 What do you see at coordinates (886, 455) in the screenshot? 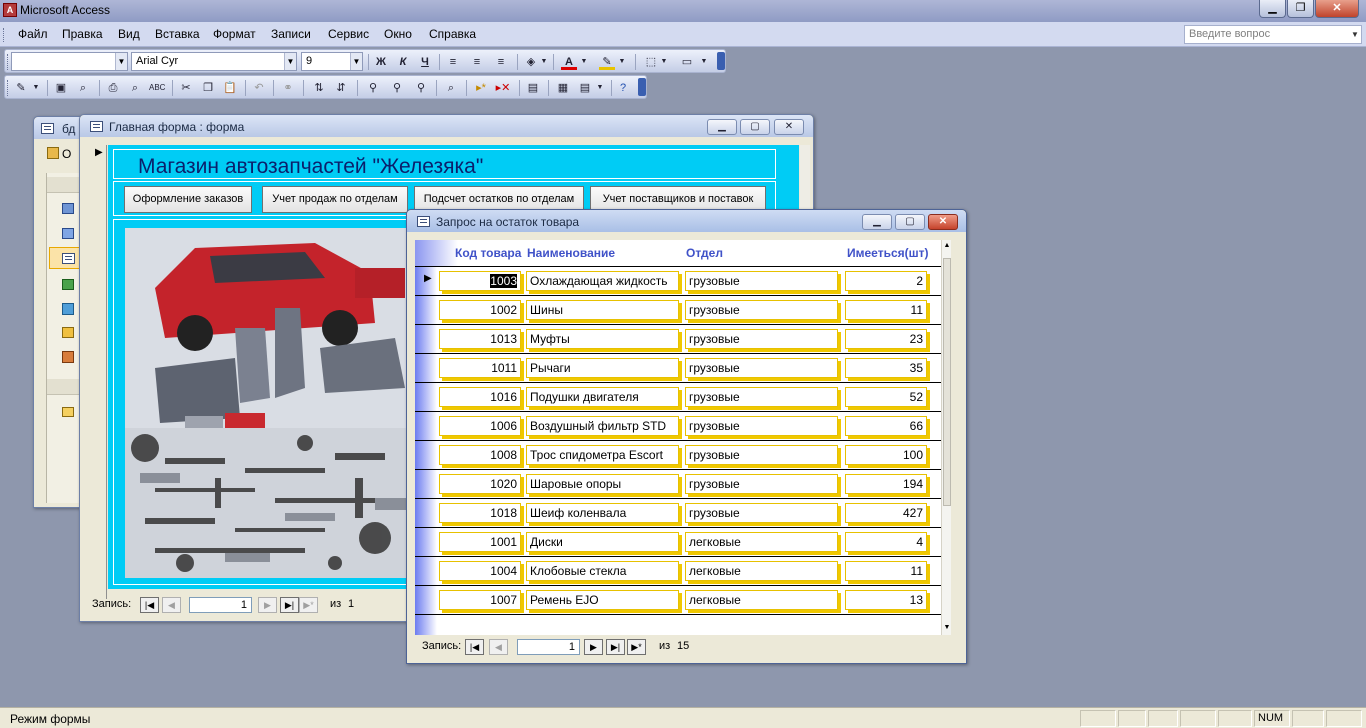
I see `cell-qty: 100` at bounding box center [886, 455].